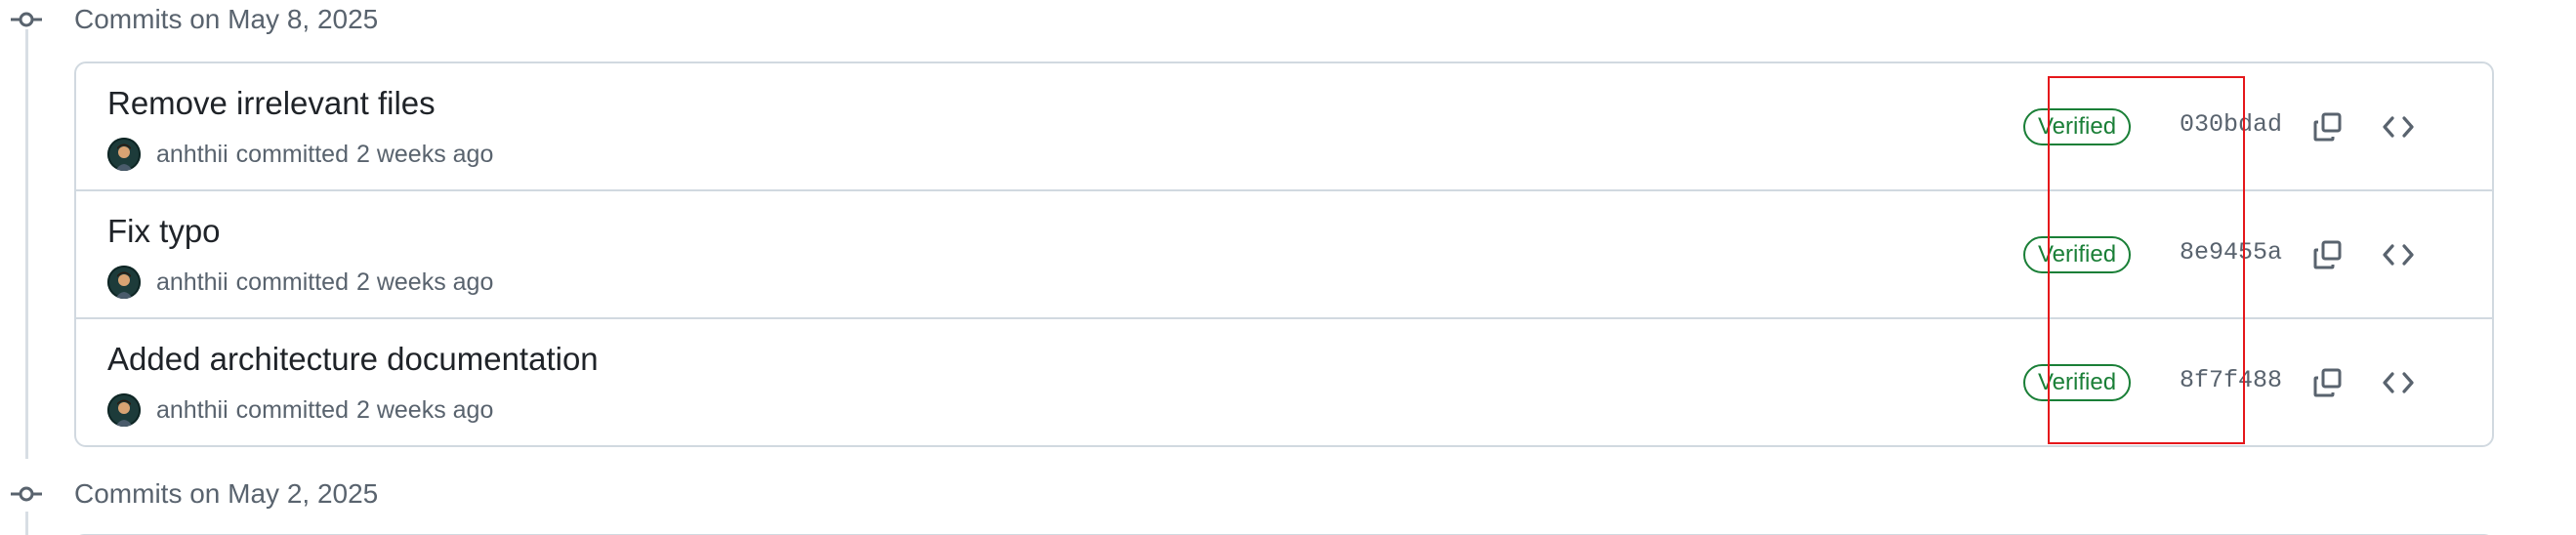  Describe the element at coordinates (2231, 124) in the screenshot. I see `commit-sha-link: 030bdad` at that location.